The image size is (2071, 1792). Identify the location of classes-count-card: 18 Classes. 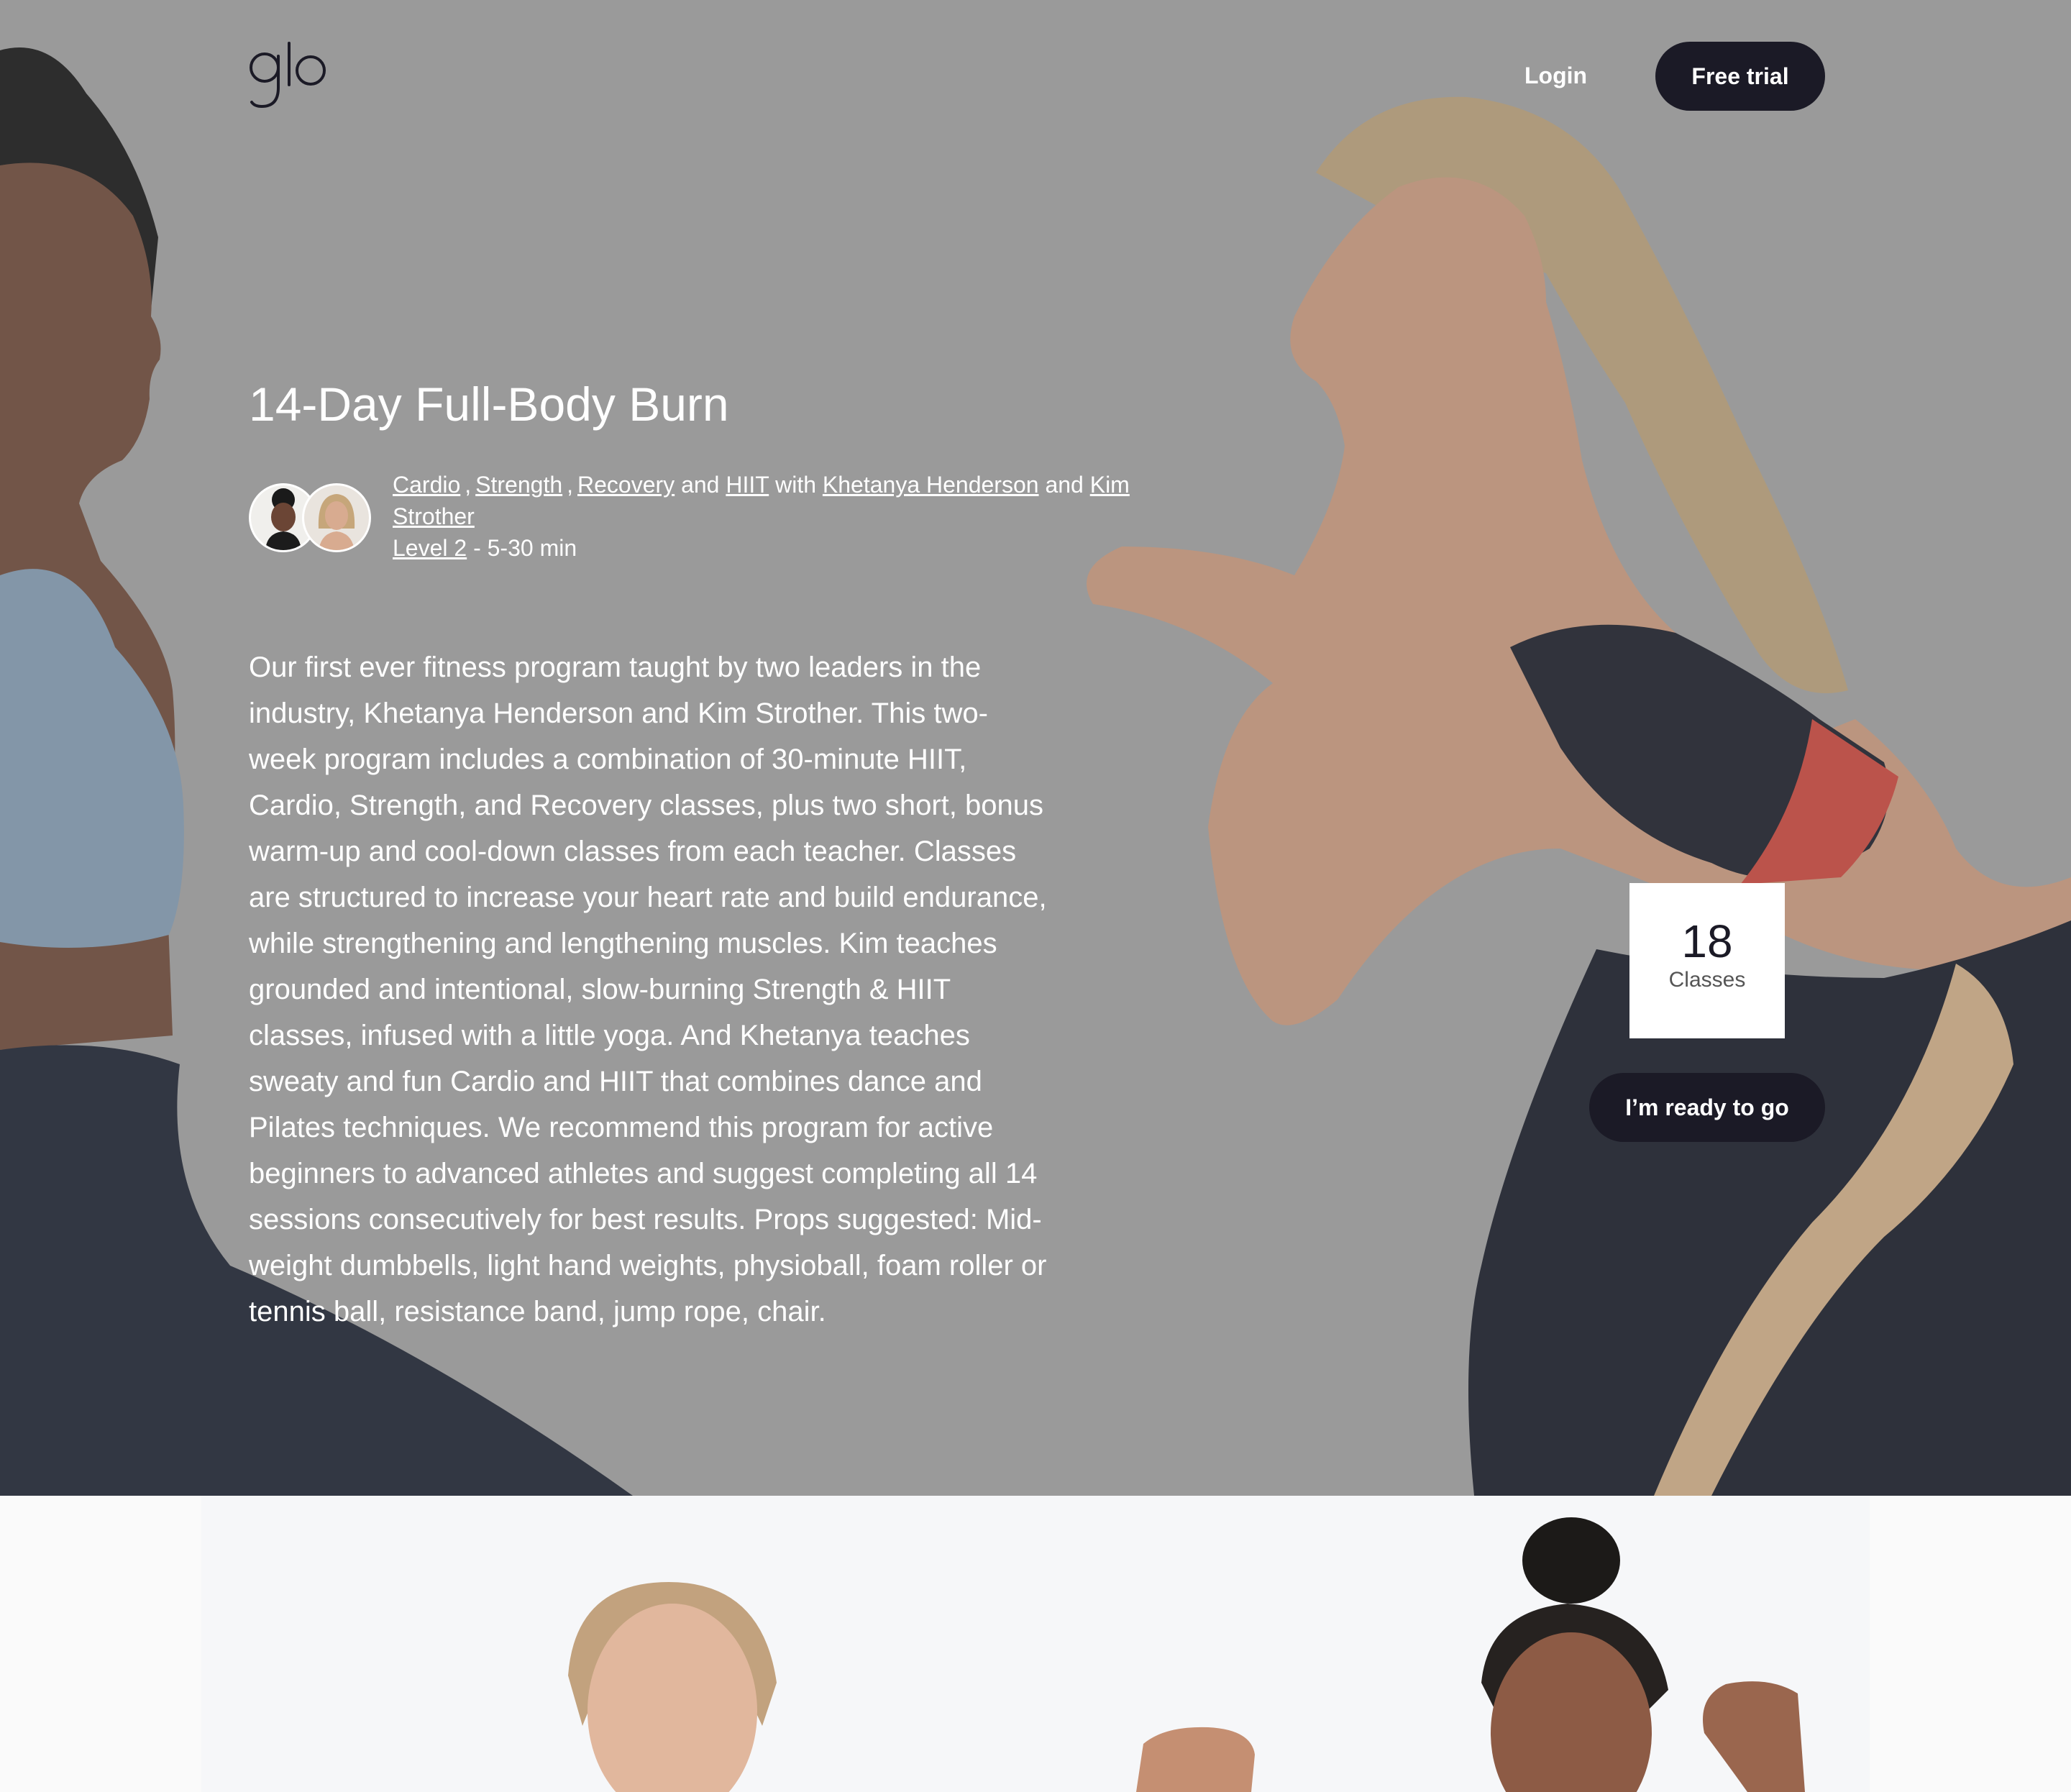
(1707, 960).